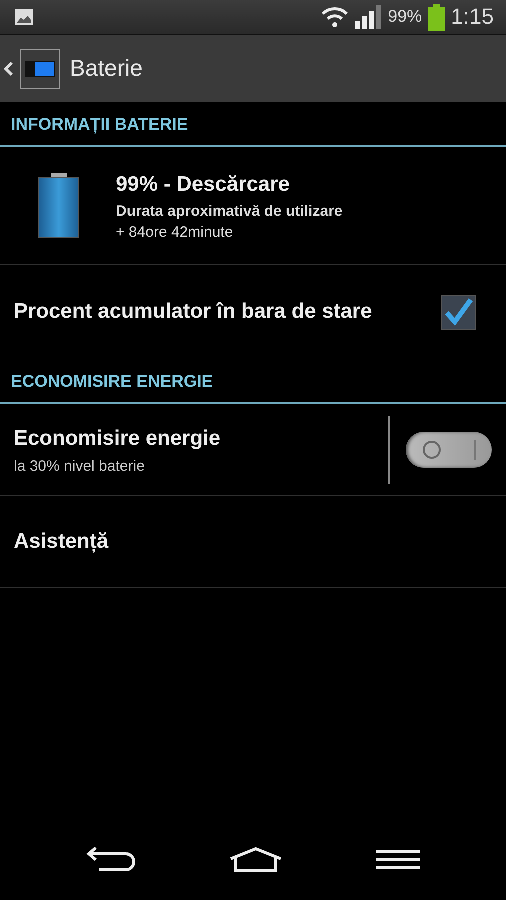  Describe the element at coordinates (106, 68) in the screenshot. I see `screen-title: Baterie` at that location.